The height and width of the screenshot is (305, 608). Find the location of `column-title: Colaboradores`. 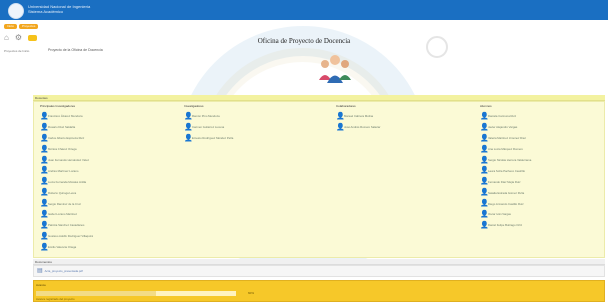

column-title: Colaboradores is located at coordinates (346, 106).